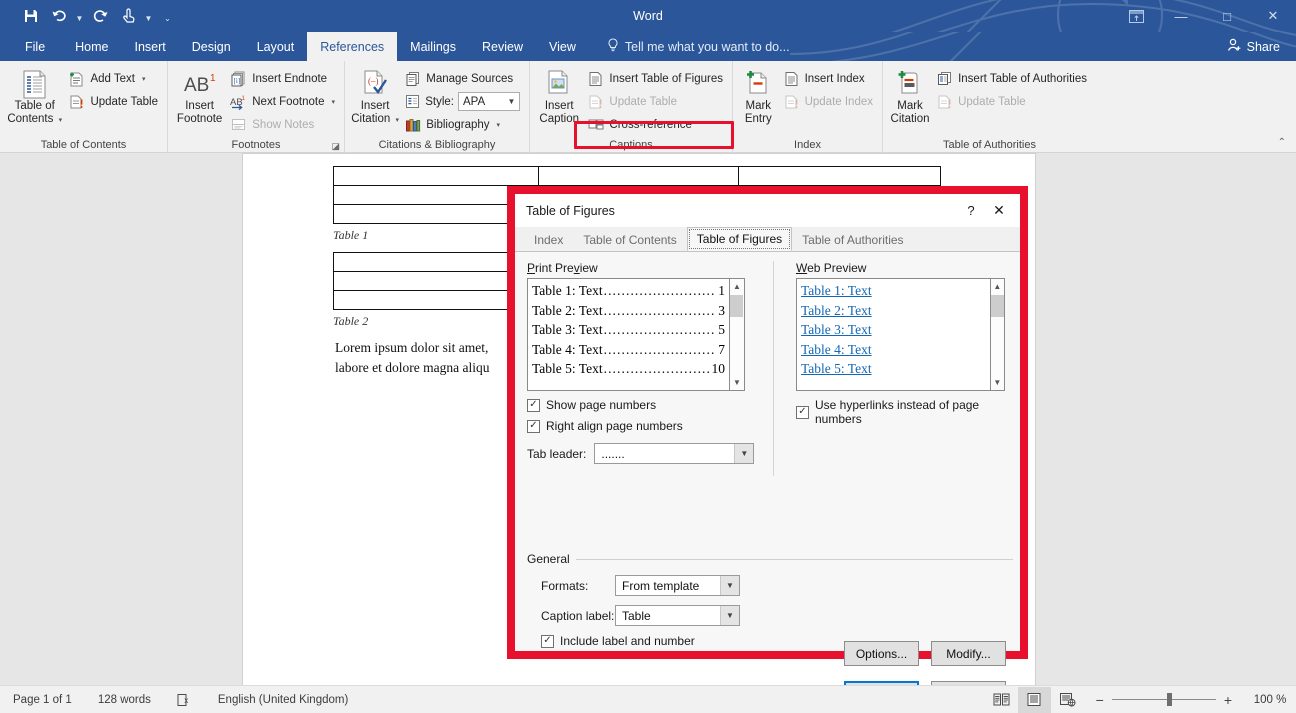 This screenshot has height=713, width=1296. Describe the element at coordinates (559, 100) in the screenshot. I see `insert-caption-button: Insert Caption` at that location.